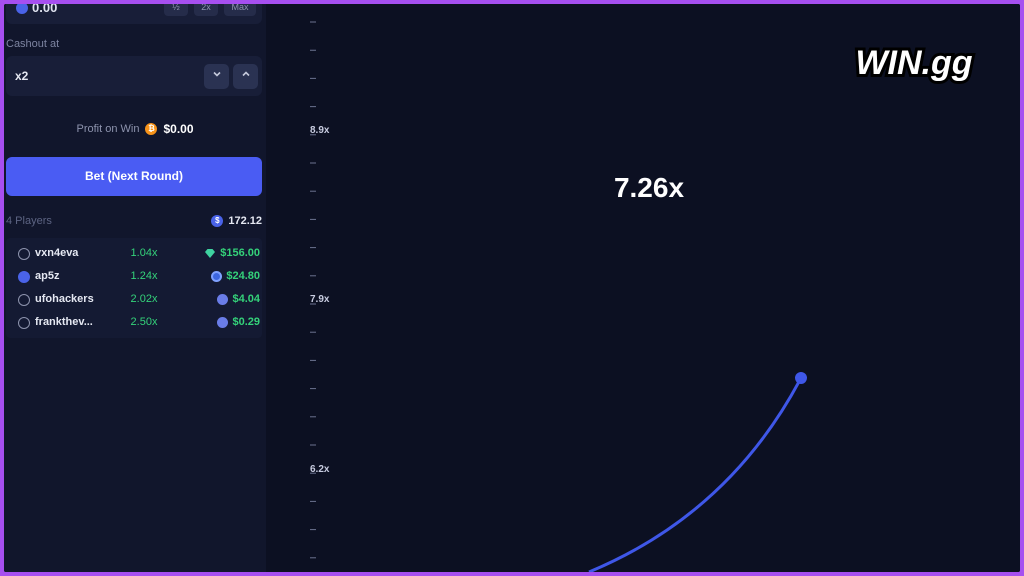 The height and width of the screenshot is (576, 1024). I want to click on max-button: Max, so click(240, 10).